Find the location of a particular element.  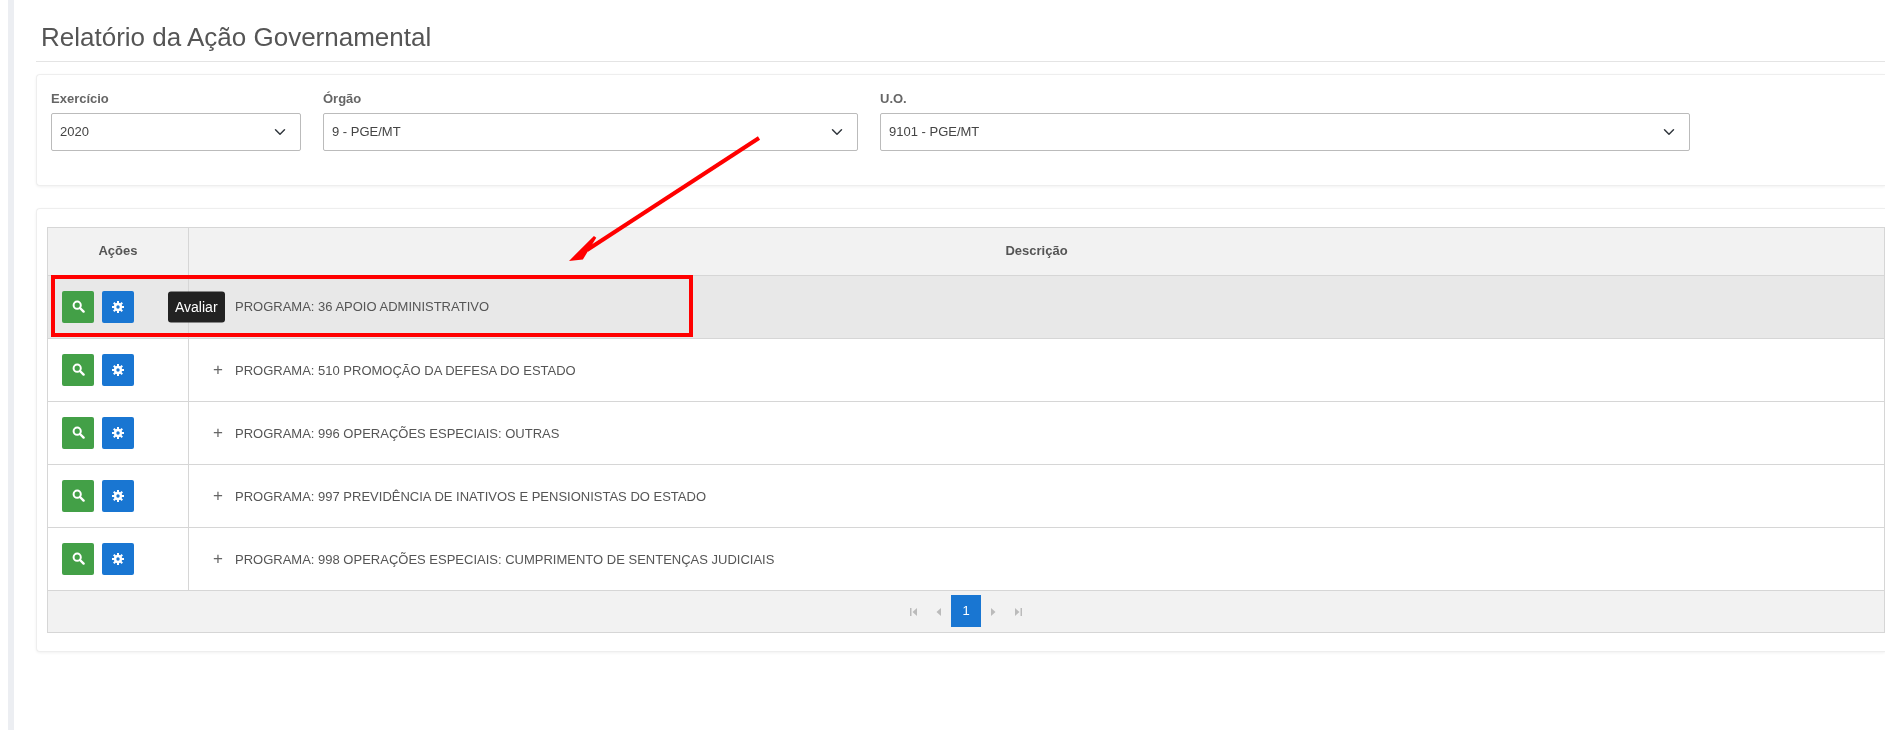

column-header: Descrição is located at coordinates (1036, 251).